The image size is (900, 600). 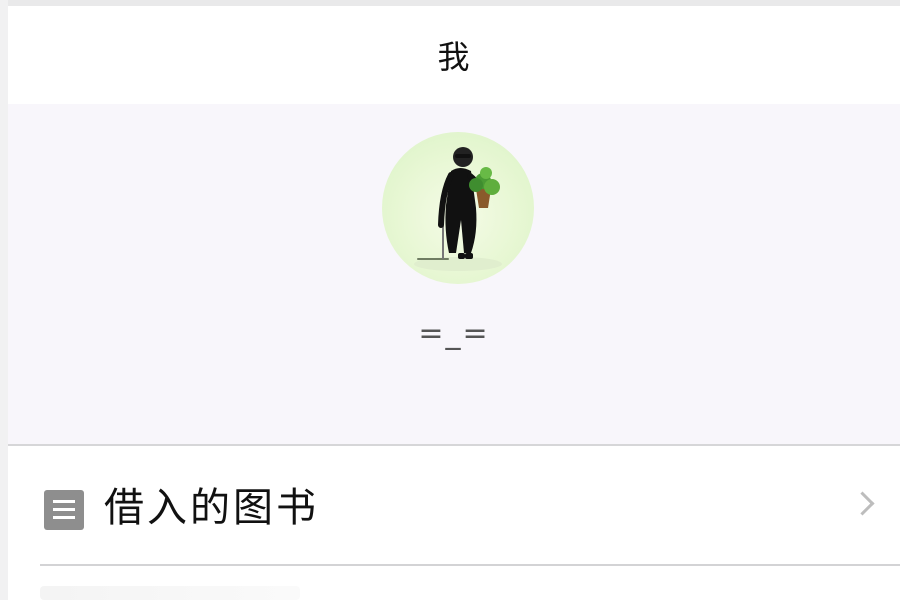 What do you see at coordinates (64, 510) in the screenshot?
I see `book-list-icon` at bounding box center [64, 510].